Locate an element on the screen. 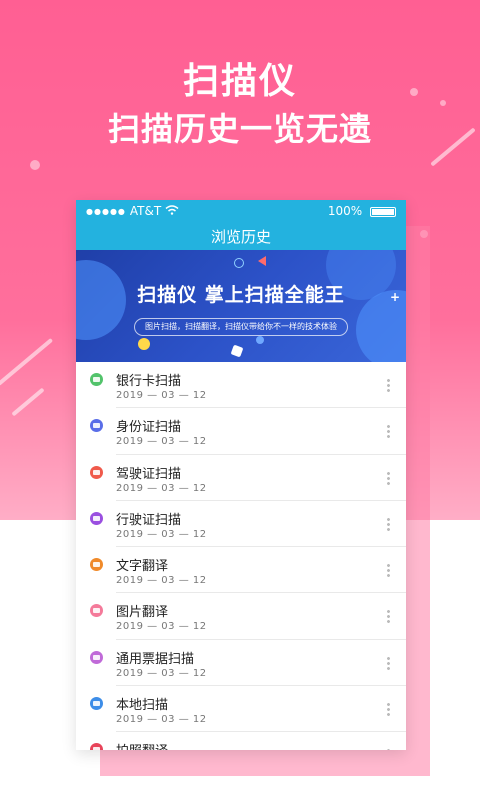 This screenshot has height=800, width=480. carrier-label: AT&T is located at coordinates (145, 211).